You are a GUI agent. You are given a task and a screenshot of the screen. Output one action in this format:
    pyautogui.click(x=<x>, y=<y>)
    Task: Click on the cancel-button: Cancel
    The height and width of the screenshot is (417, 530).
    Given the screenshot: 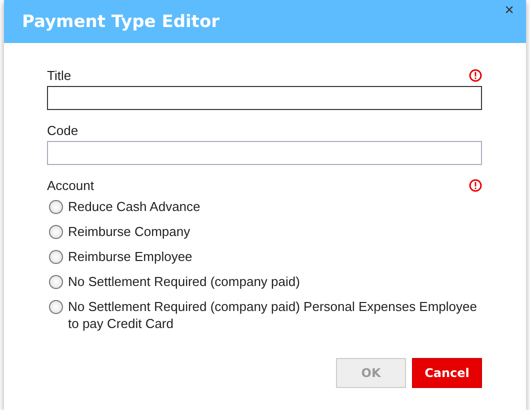 What is the action you would take?
    pyautogui.click(x=447, y=373)
    